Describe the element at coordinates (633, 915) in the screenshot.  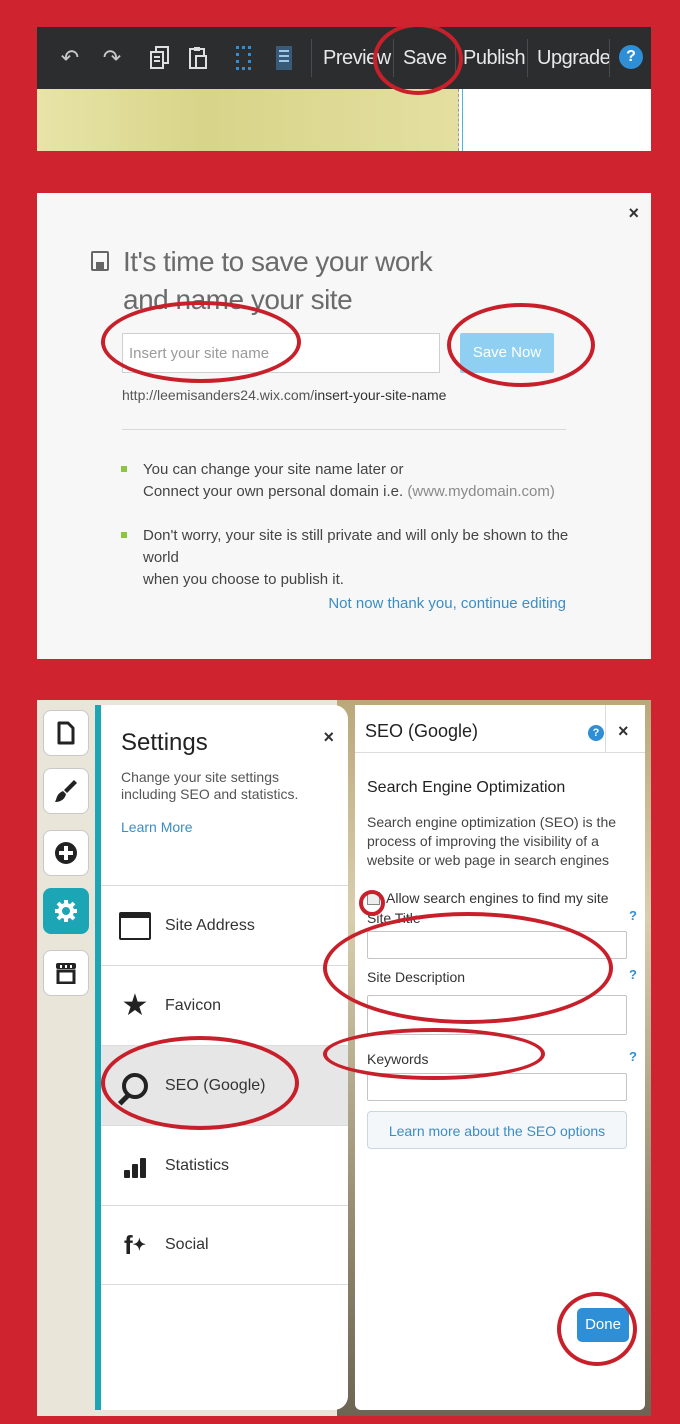
I see `site-title-help-icon: ?` at that location.